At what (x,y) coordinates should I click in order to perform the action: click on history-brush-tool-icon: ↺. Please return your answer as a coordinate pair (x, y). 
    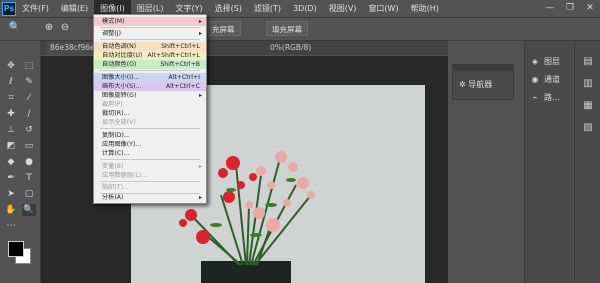
    Looking at the image, I should click on (29, 130).